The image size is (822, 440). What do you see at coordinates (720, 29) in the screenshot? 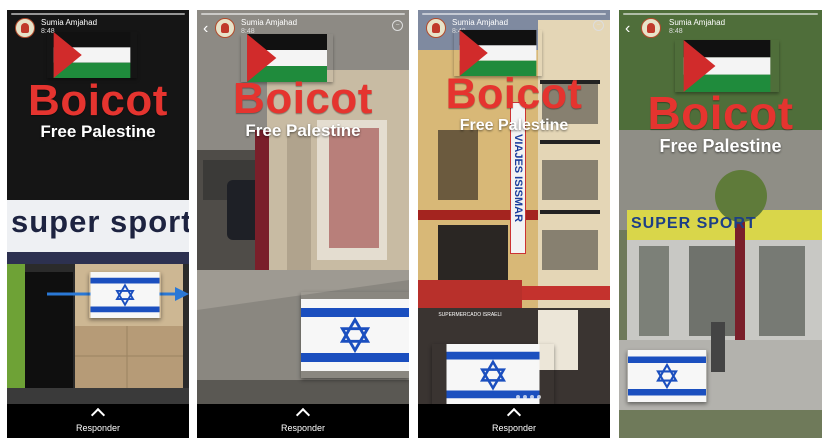
I see `story-header: ‹ Sumia Amjahad 8:48` at bounding box center [720, 29].